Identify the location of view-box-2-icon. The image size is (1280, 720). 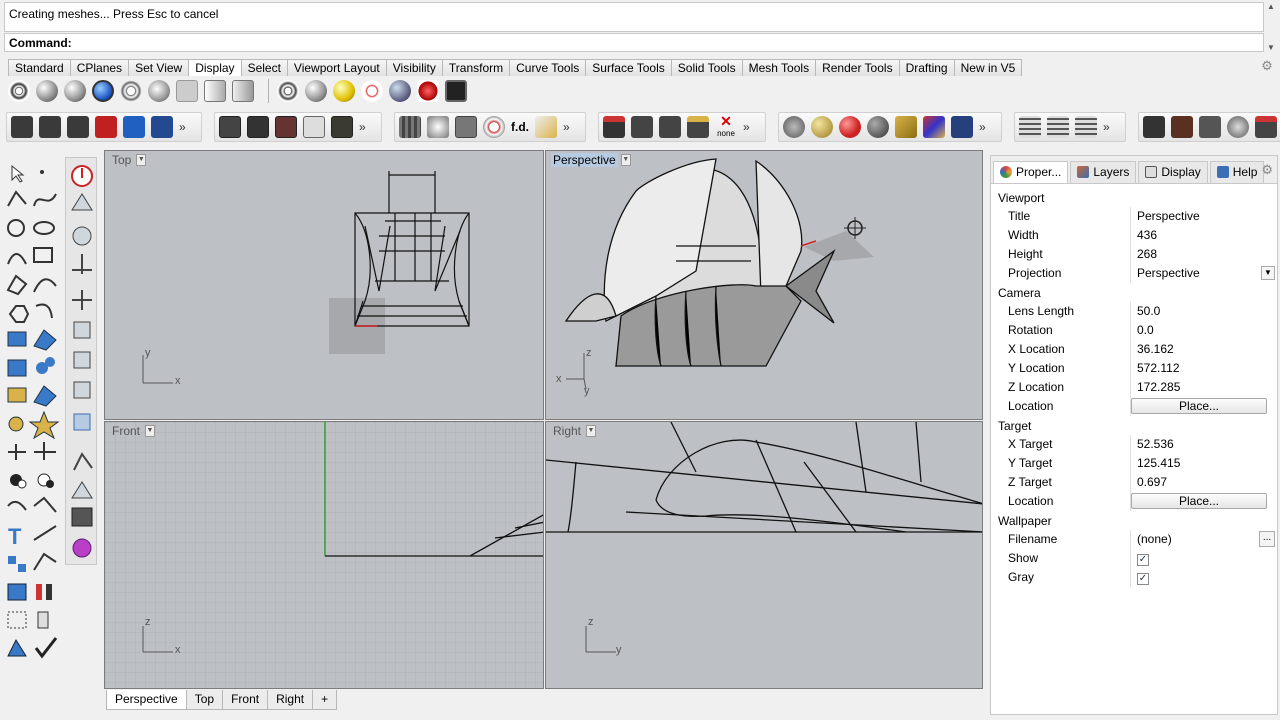
(82, 360).